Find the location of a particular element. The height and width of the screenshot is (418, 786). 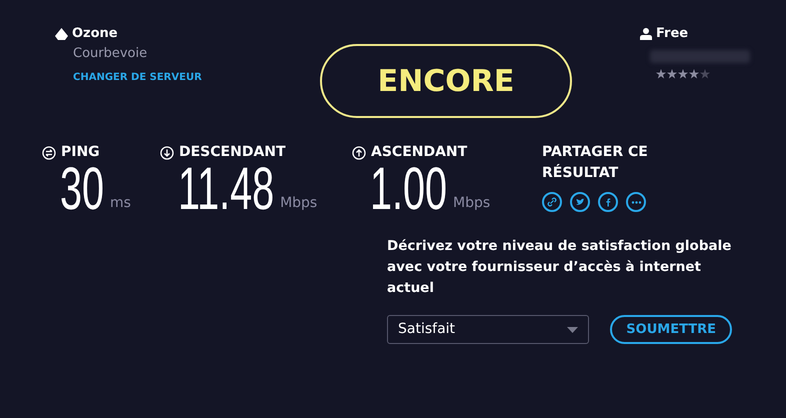

survey-question: Décrivez votre niveau de satisfaction globale avec votre fournisseur d’accès à internet actuel is located at coordinates (559, 267).